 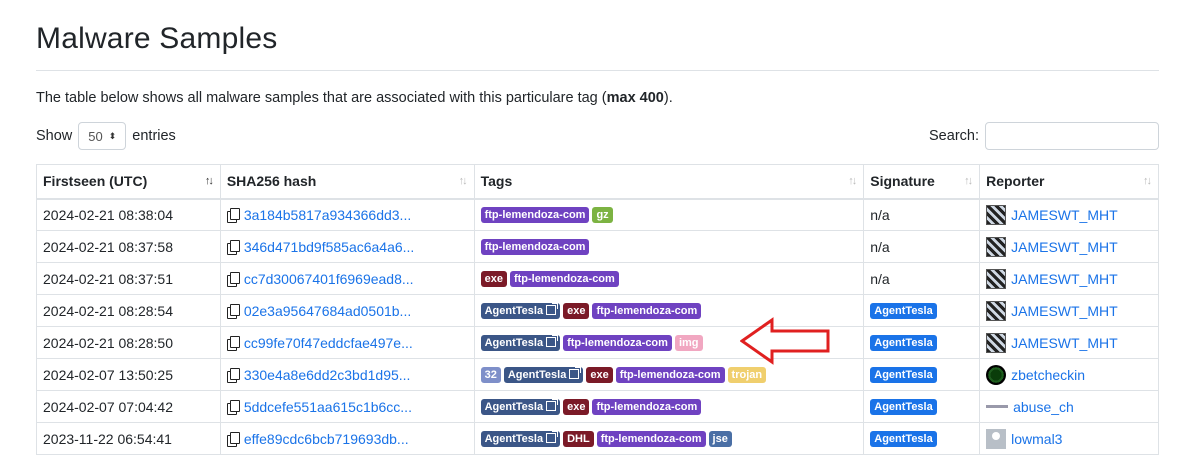 I want to click on tag-badge-label: img, so click(x=688, y=343).